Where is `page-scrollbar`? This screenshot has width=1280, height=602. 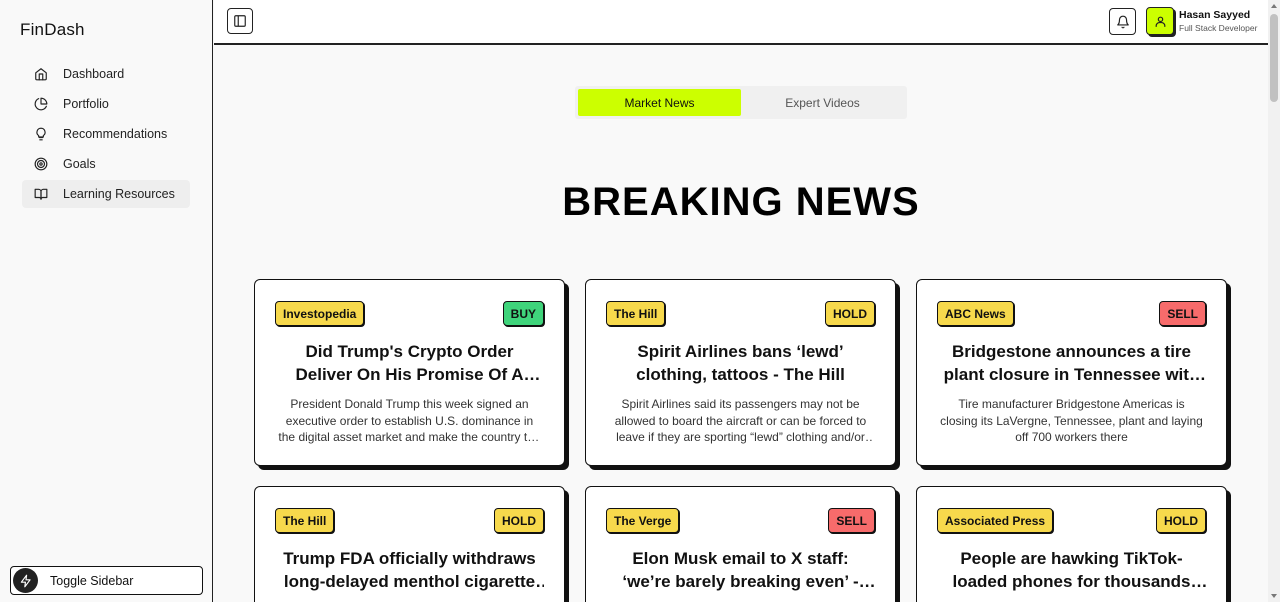
page-scrollbar is located at coordinates (1274, 301).